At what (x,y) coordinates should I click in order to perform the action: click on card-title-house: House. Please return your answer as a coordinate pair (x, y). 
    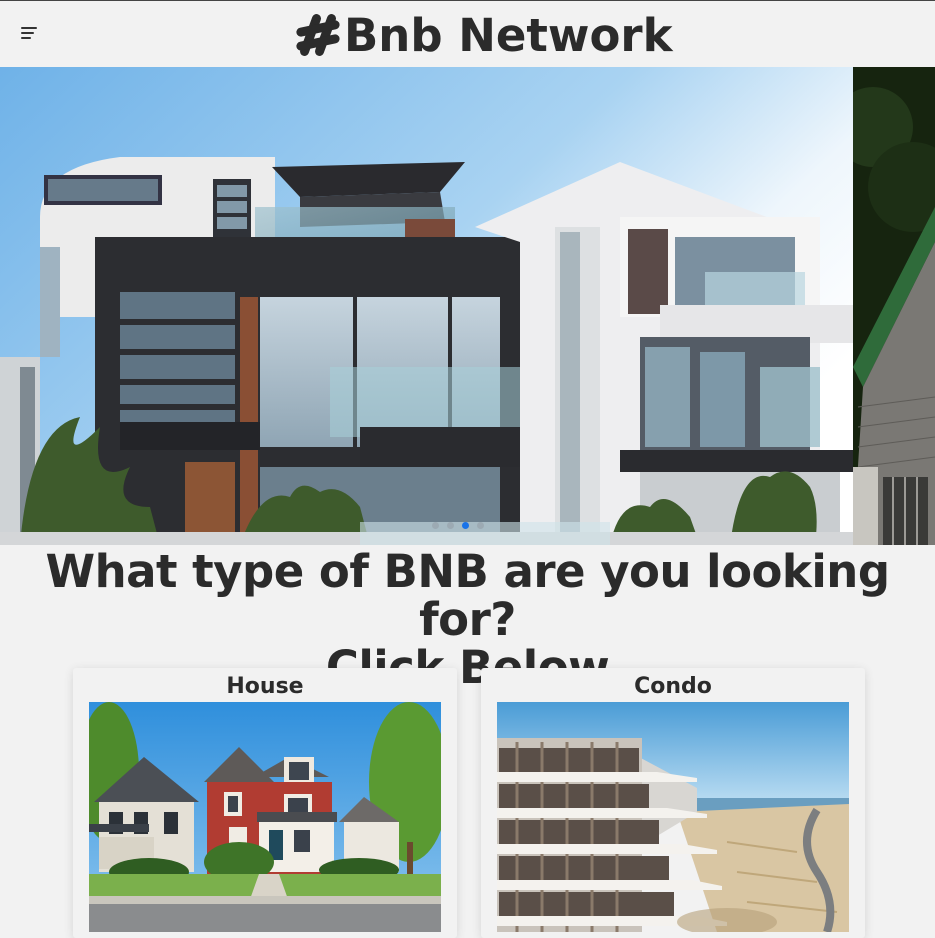
    Looking at the image, I should click on (265, 686).